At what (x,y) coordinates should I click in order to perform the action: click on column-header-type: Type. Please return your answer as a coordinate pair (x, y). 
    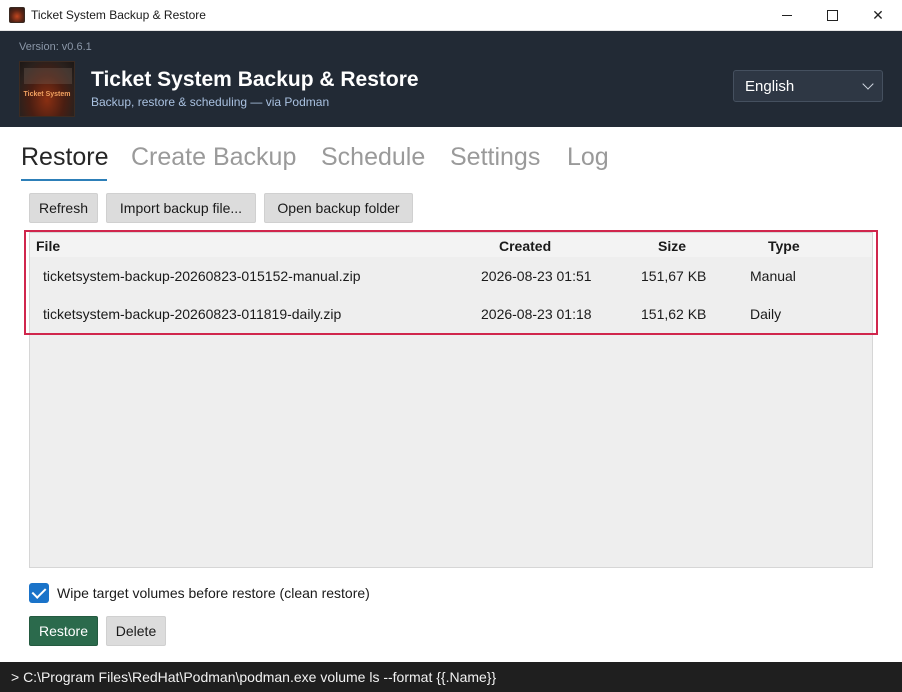
    Looking at the image, I should click on (784, 246).